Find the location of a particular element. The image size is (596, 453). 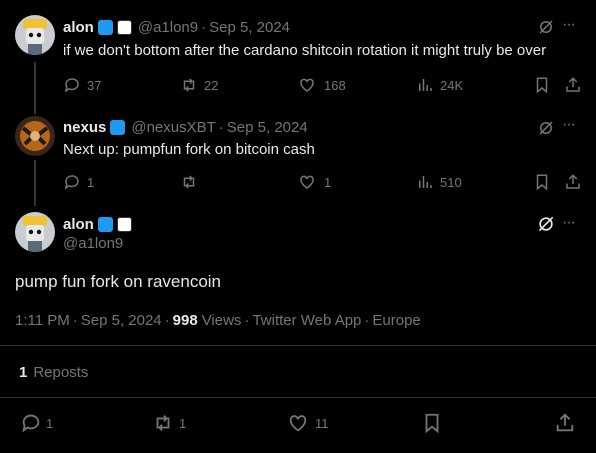

views-count: 510 is located at coordinates (451, 182).